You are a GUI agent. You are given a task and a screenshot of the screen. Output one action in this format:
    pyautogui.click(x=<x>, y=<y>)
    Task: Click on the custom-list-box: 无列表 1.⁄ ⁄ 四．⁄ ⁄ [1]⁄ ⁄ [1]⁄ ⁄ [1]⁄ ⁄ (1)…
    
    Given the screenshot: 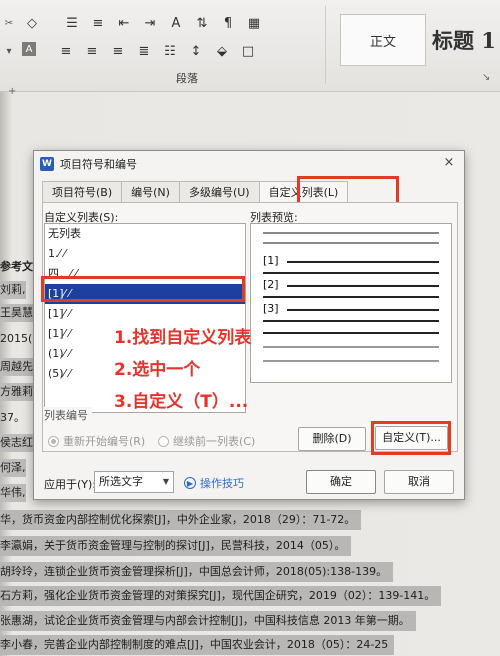 What is the action you would take?
    pyautogui.click(x=145, y=318)
    